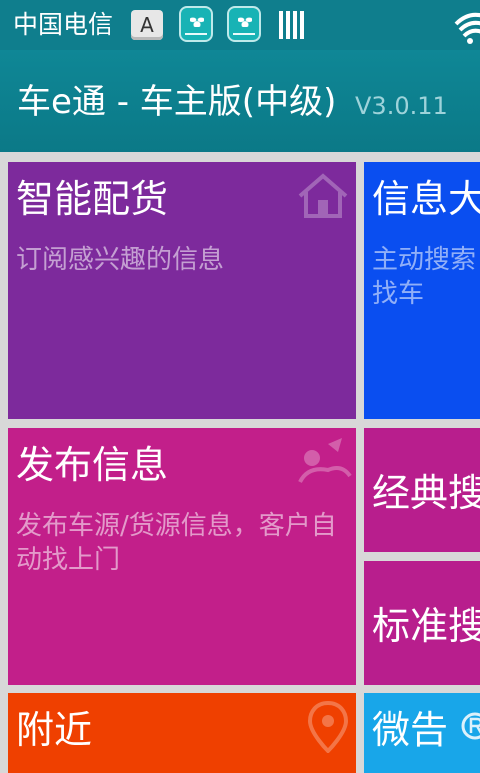 The image size is (480, 773). What do you see at coordinates (426, 626) in the screenshot?
I see `tile-title: 标准搜` at bounding box center [426, 626].